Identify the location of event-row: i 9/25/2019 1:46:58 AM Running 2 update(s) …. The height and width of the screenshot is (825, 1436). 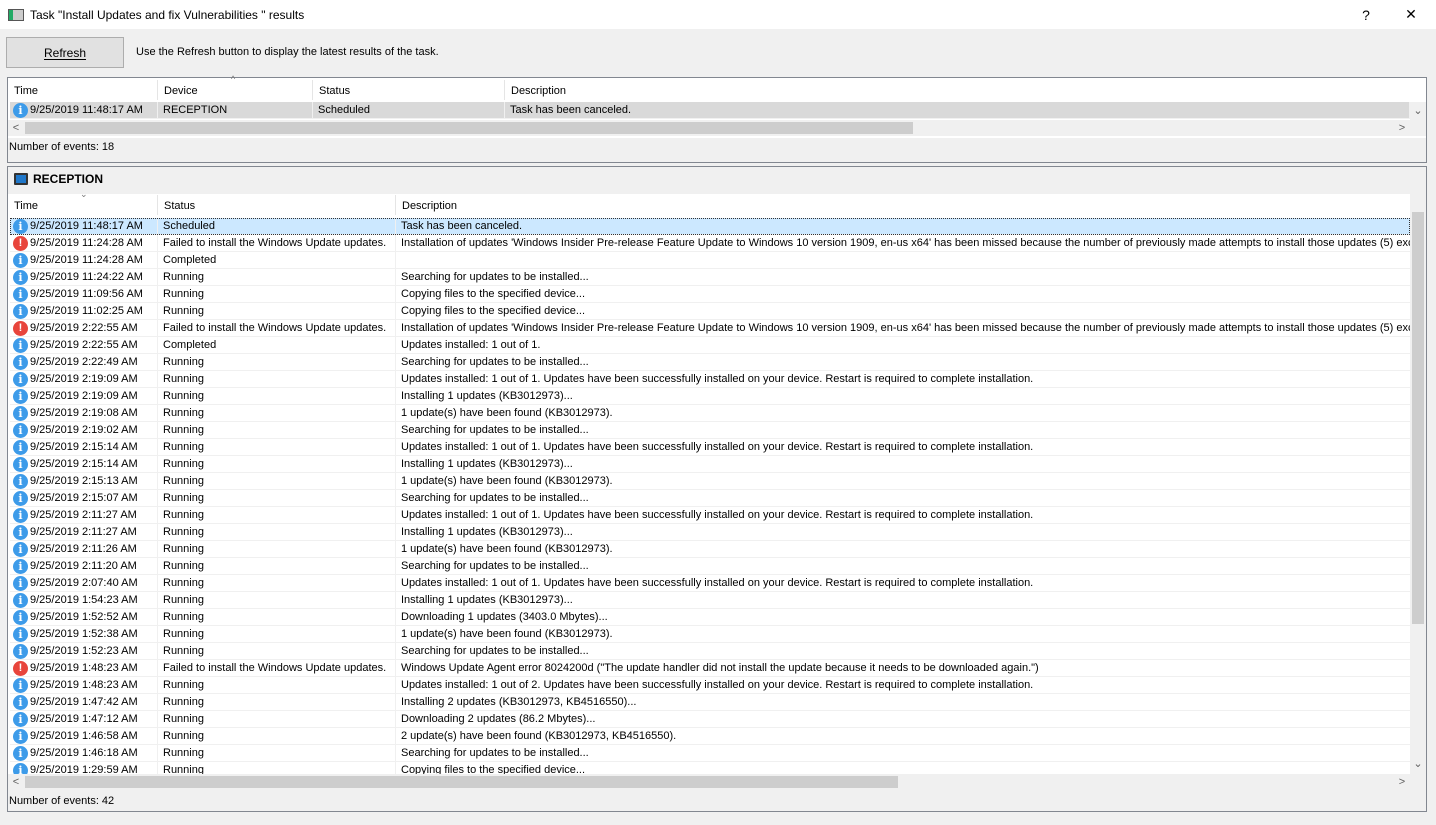
(710, 736).